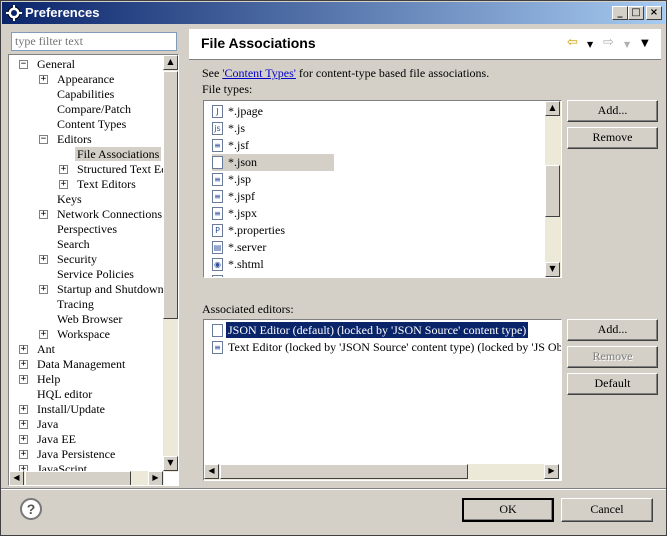 The width and height of the screenshot is (667, 536). What do you see at coordinates (237, 128) in the screenshot?
I see `file-type-label: *.js` at bounding box center [237, 128].